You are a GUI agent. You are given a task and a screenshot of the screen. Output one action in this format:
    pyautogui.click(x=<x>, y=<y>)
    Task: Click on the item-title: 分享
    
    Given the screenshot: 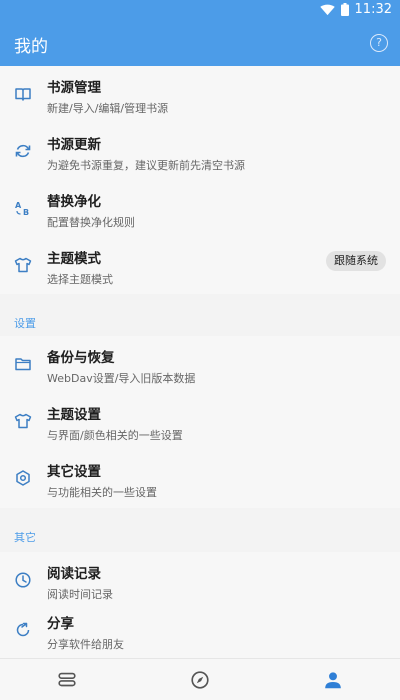 What is the action you would take?
    pyautogui.click(x=60, y=624)
    